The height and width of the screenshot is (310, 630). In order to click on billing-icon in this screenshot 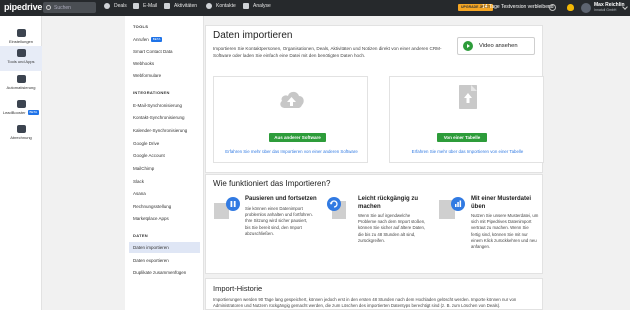, I will do `click(21, 129)`.